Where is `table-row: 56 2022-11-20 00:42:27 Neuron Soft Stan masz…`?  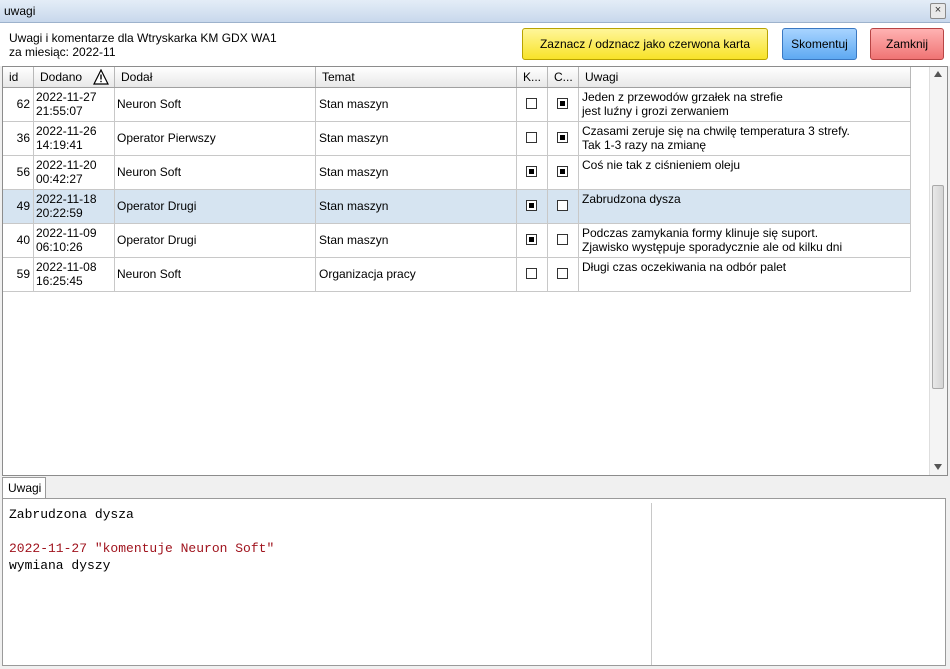
table-row: 56 2022-11-20 00:42:27 Neuron Soft Stan masz… is located at coordinates (457, 173).